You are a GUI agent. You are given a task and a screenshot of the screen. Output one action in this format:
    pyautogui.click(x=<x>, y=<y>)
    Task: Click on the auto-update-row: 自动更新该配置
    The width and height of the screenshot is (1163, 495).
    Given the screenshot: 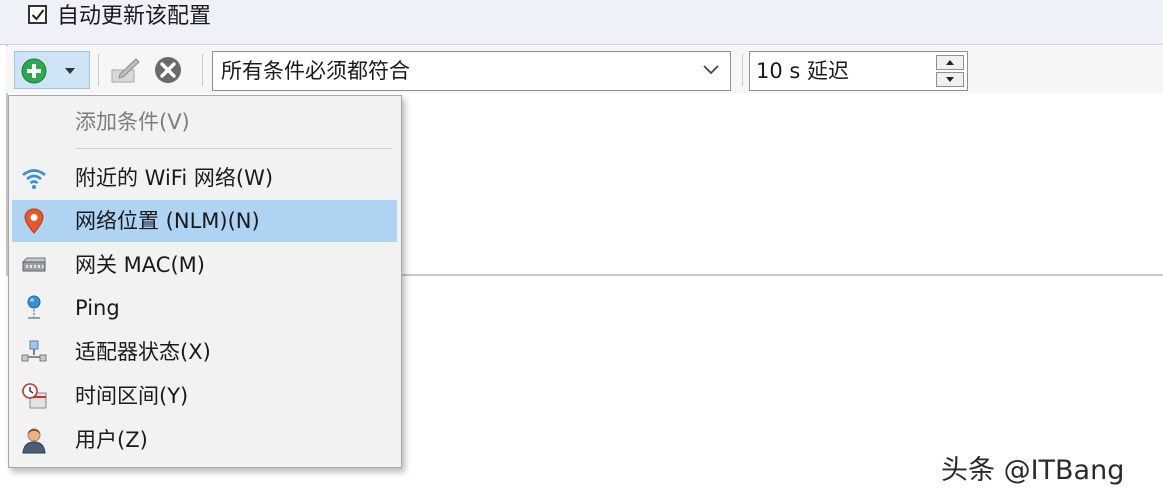 What is the action you would take?
    pyautogui.click(x=120, y=14)
    